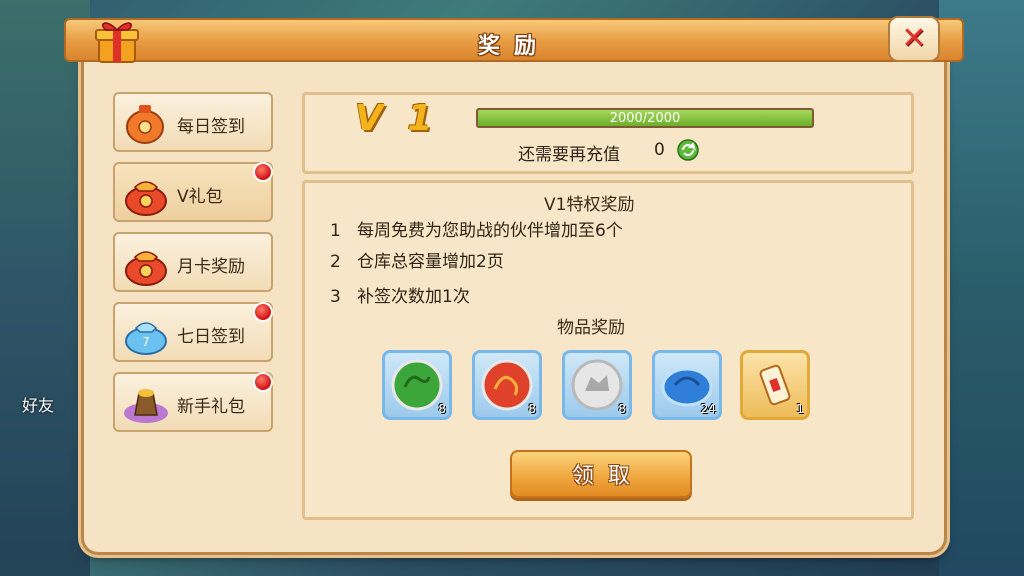 This screenshot has width=1024, height=576. I want to click on perk-text: 每周免费为您助战的伙伴增加至6个, so click(490, 231).